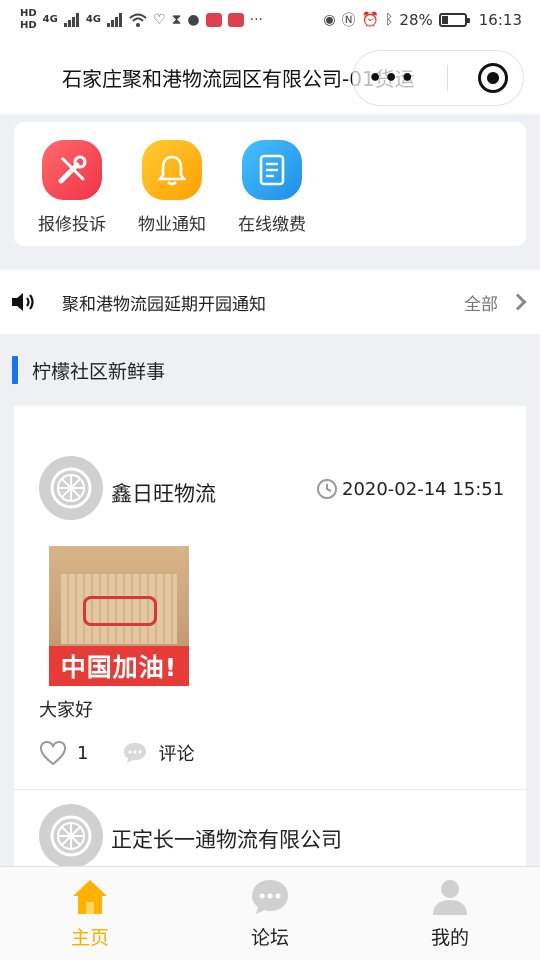 The height and width of the screenshot is (960, 540). What do you see at coordinates (193, 20) in the screenshot?
I see `qq-icon: ●` at bounding box center [193, 20].